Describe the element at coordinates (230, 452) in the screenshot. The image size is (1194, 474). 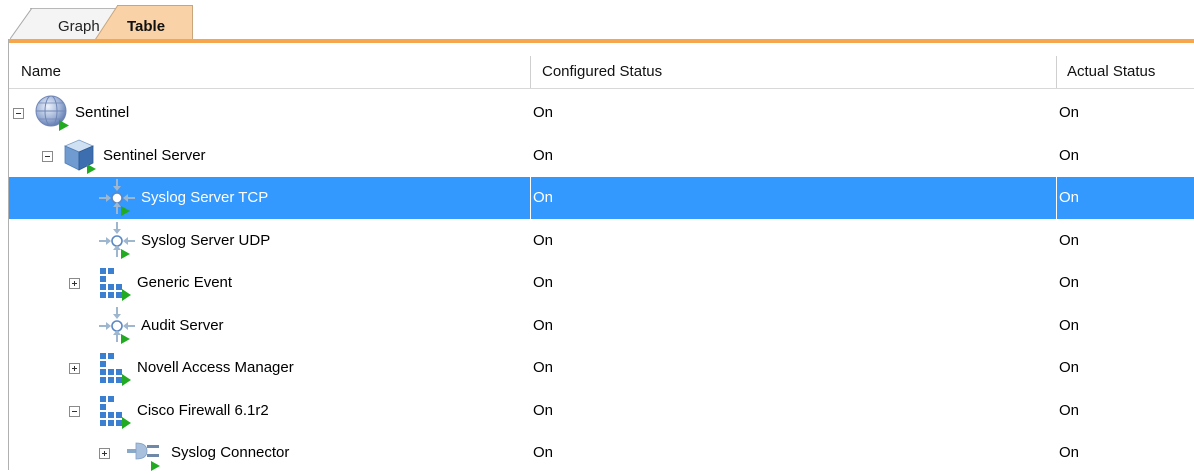
I see `row-name: Syslog Connector` at that location.